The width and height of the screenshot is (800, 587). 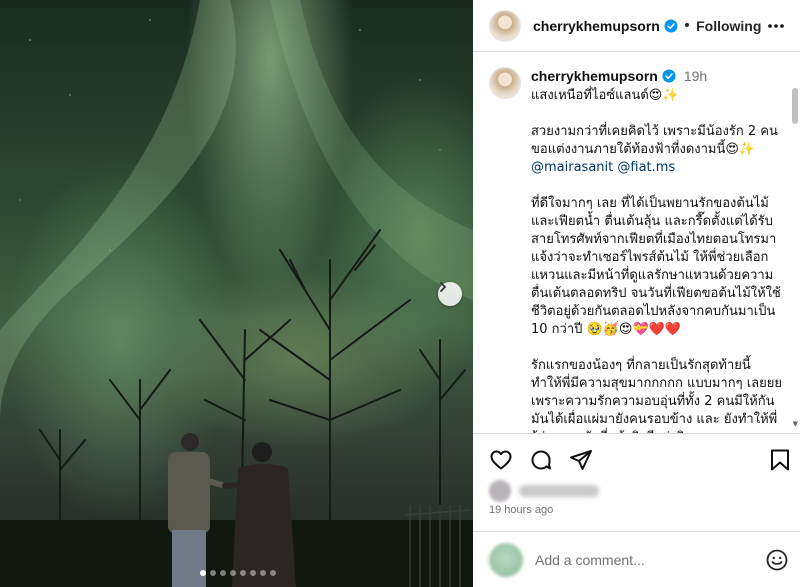 What do you see at coordinates (795, 258) in the screenshot?
I see `caption-scrollbar: ▼` at bounding box center [795, 258].